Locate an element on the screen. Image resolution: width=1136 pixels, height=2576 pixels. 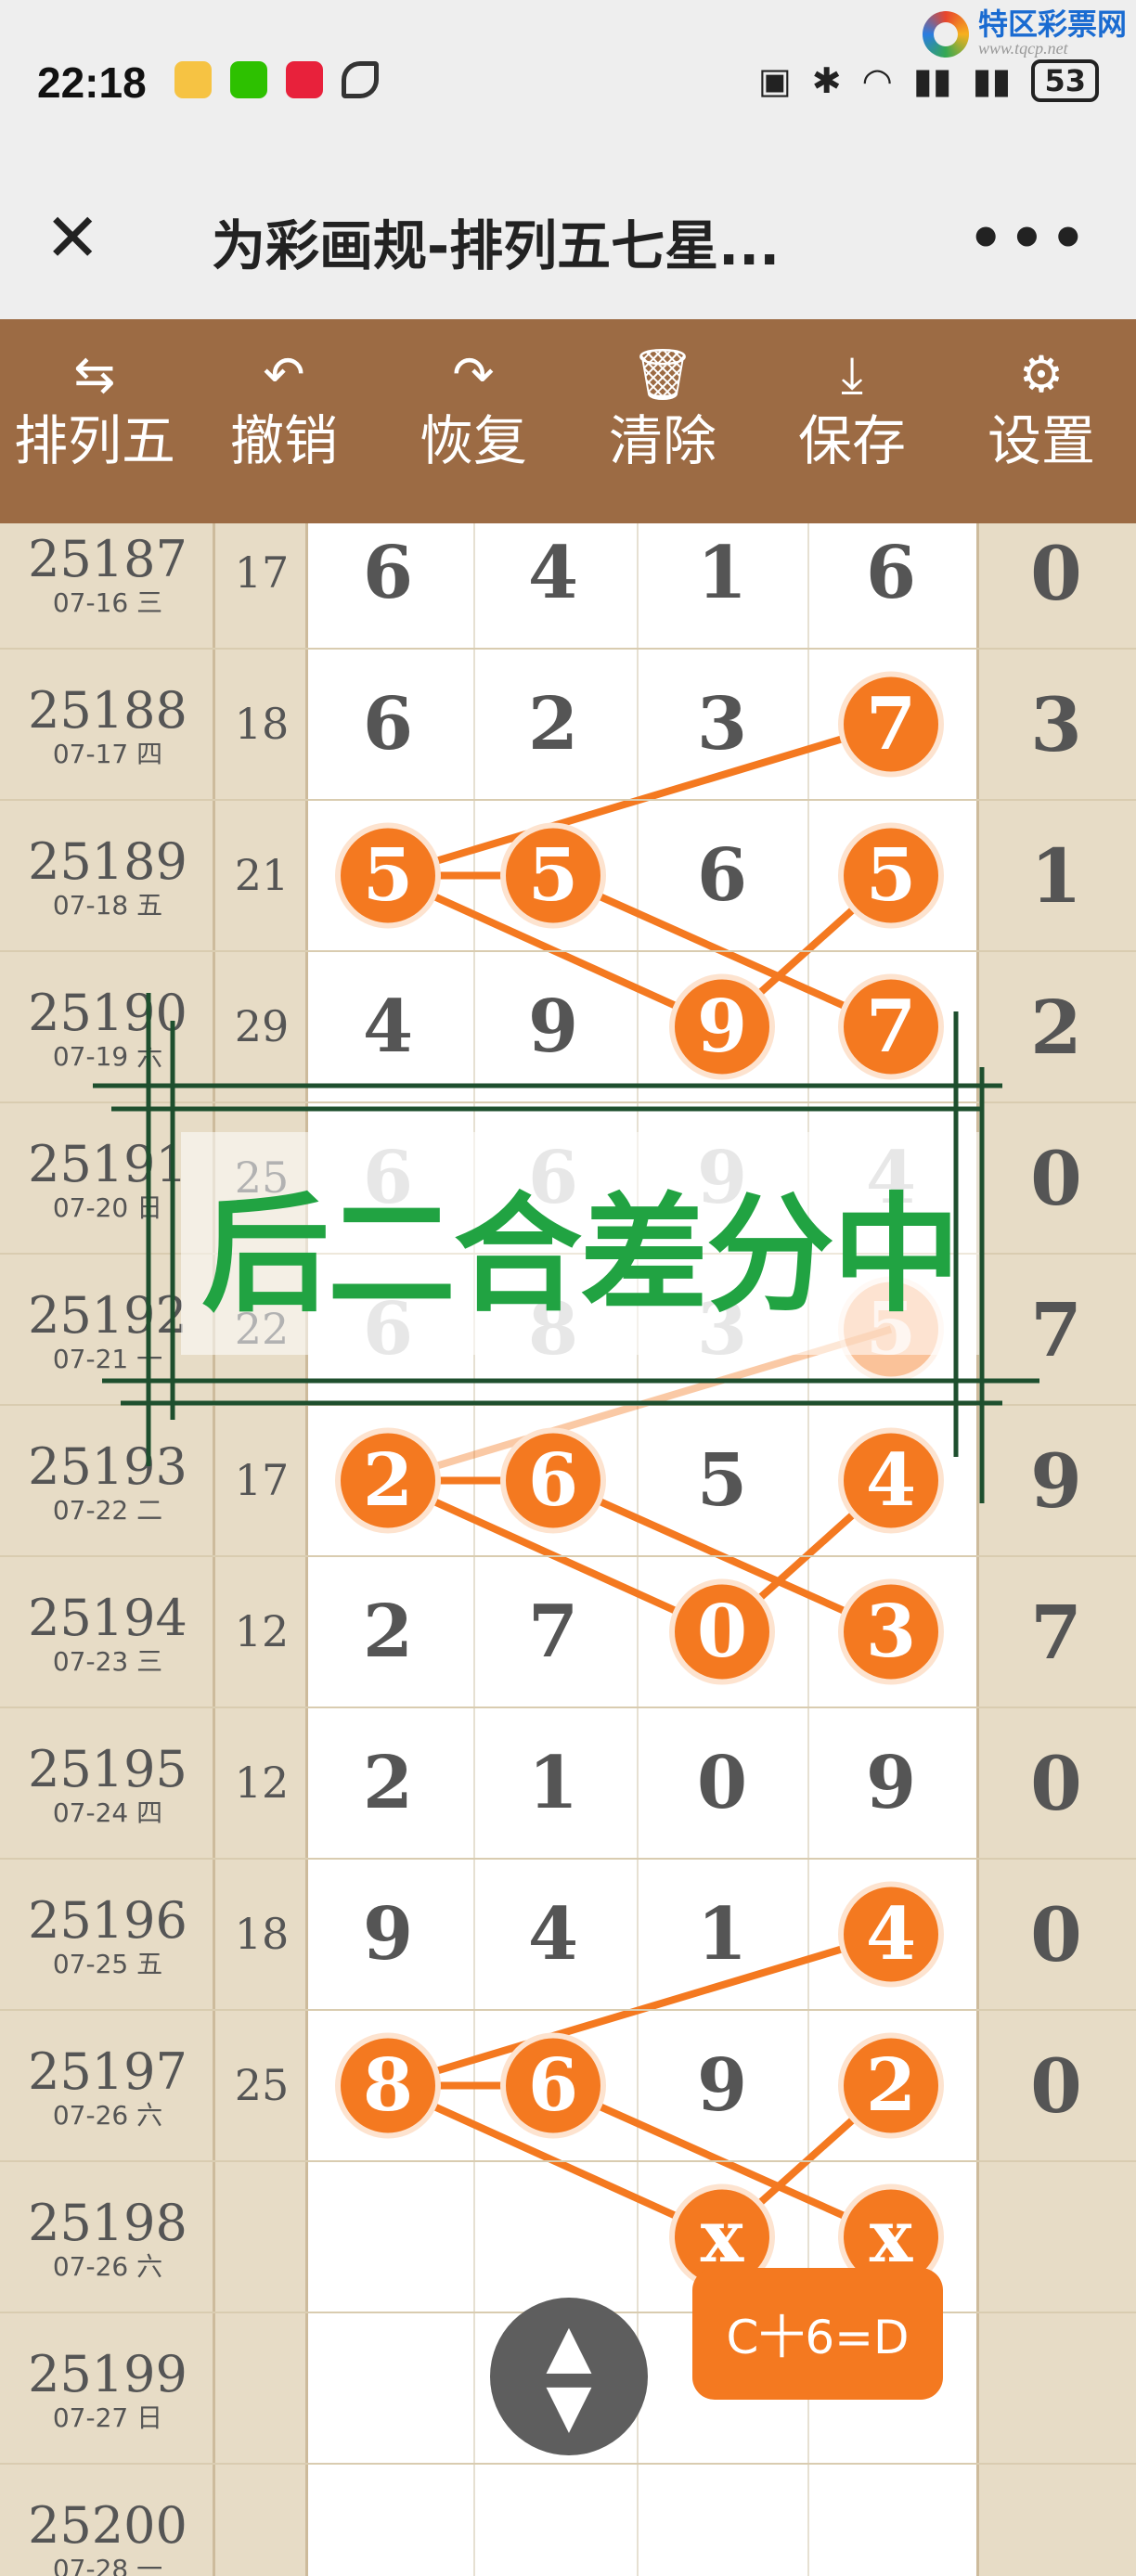
sum-cell: 17 is located at coordinates (262, 1479).